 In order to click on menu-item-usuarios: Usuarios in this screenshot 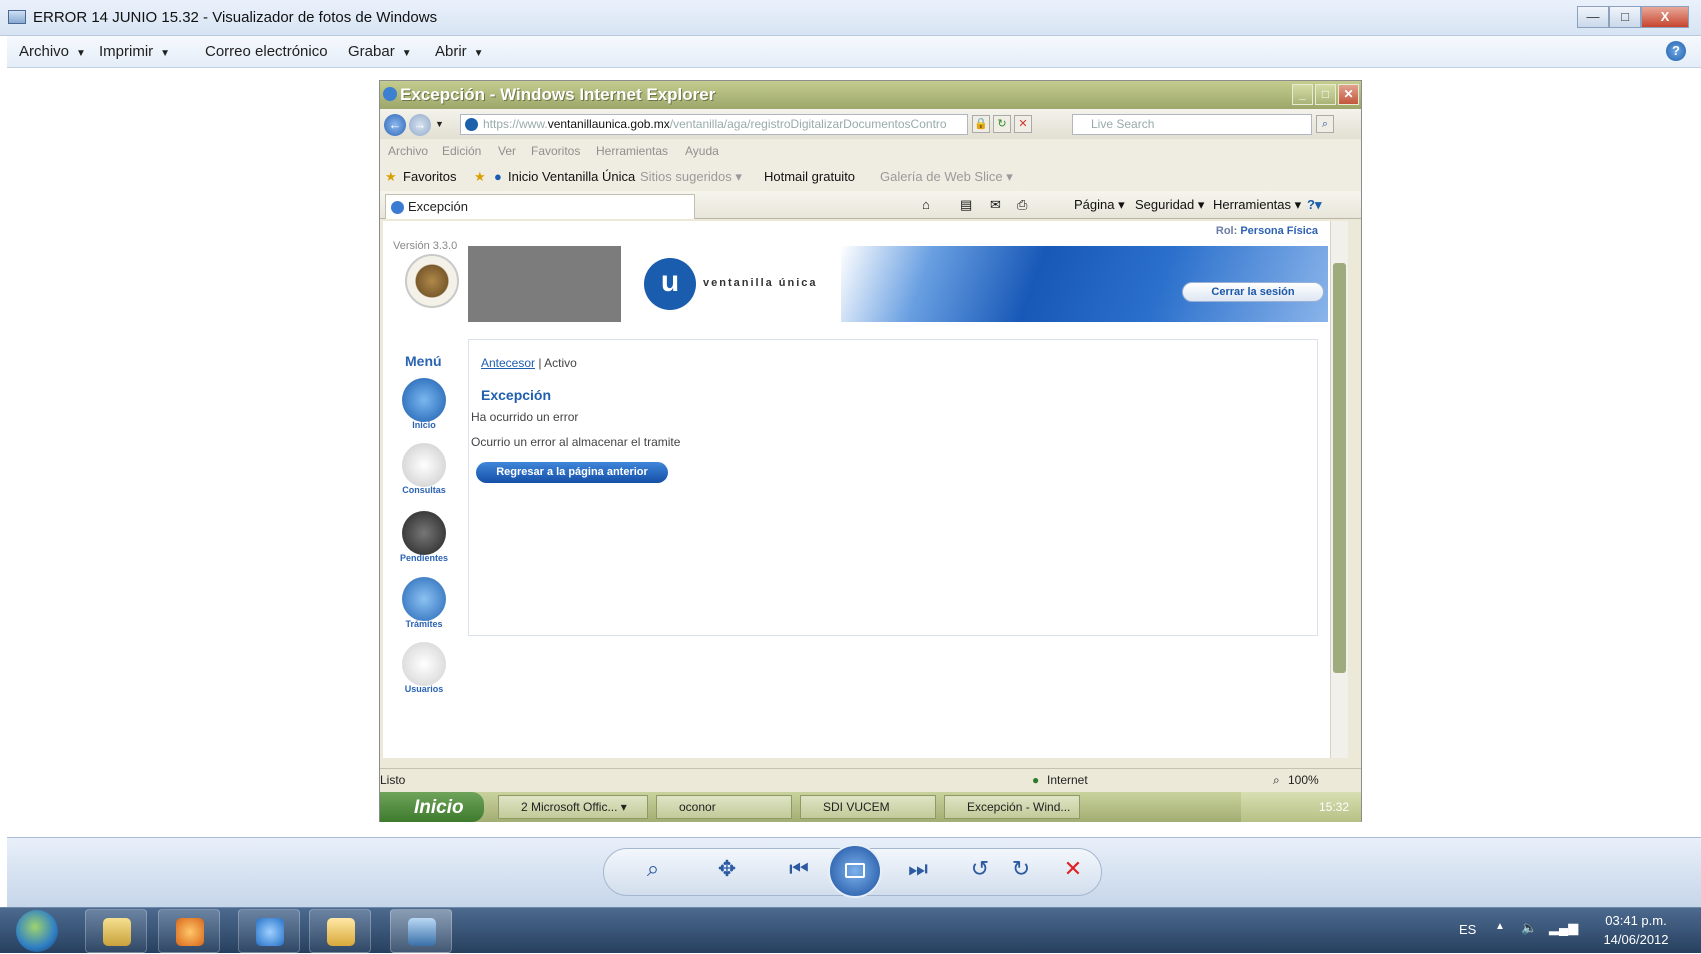, I will do `click(424, 689)`.